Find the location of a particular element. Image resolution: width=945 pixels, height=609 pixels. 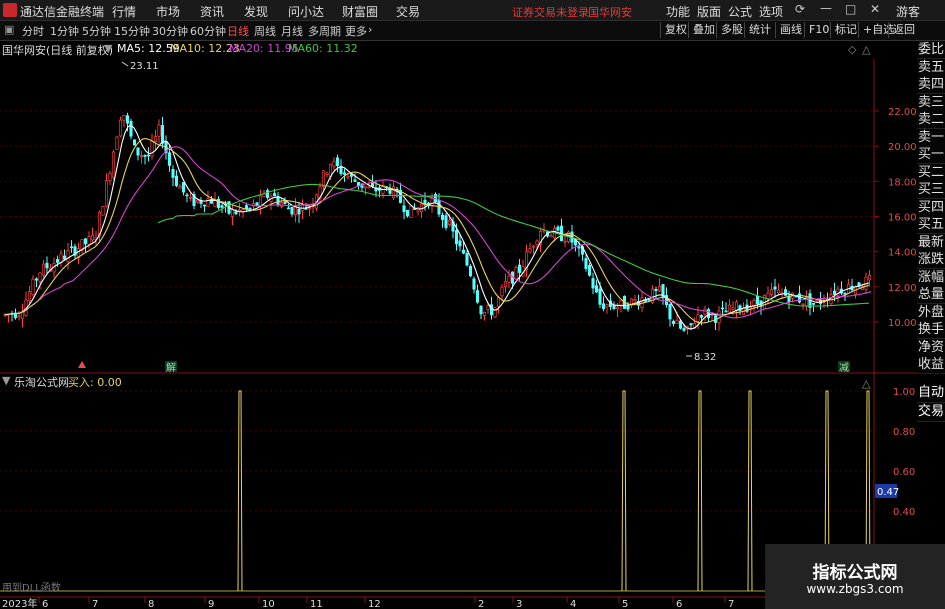

chevron-right-icon: › is located at coordinates (370, 29).